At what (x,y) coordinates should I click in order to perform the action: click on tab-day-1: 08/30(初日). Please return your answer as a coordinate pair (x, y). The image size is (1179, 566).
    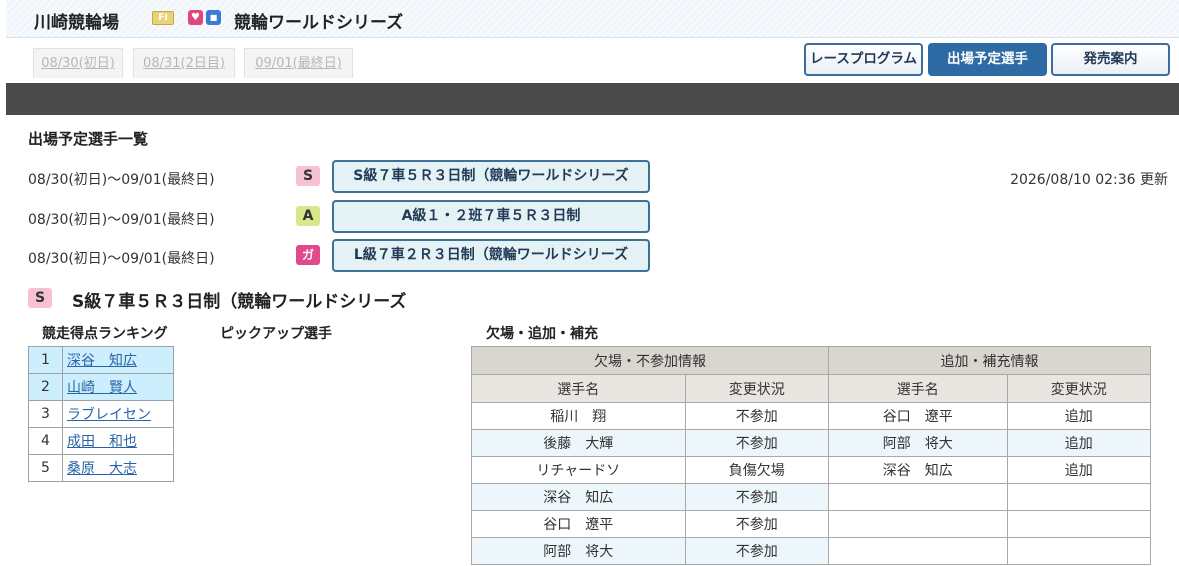
    Looking at the image, I should click on (78, 63).